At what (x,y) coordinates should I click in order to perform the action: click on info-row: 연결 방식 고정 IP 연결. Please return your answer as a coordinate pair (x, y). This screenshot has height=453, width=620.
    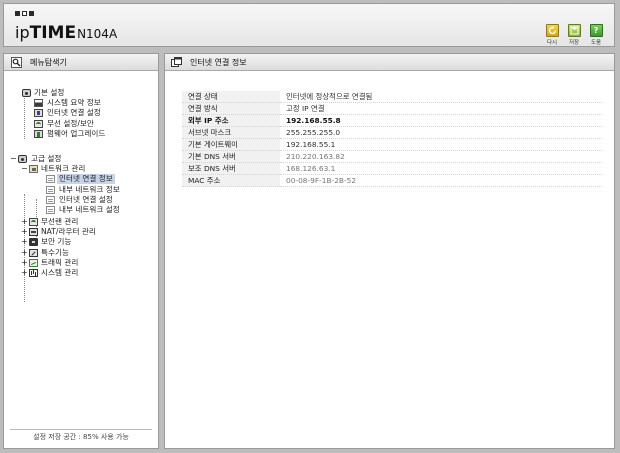
    Looking at the image, I should click on (392, 109).